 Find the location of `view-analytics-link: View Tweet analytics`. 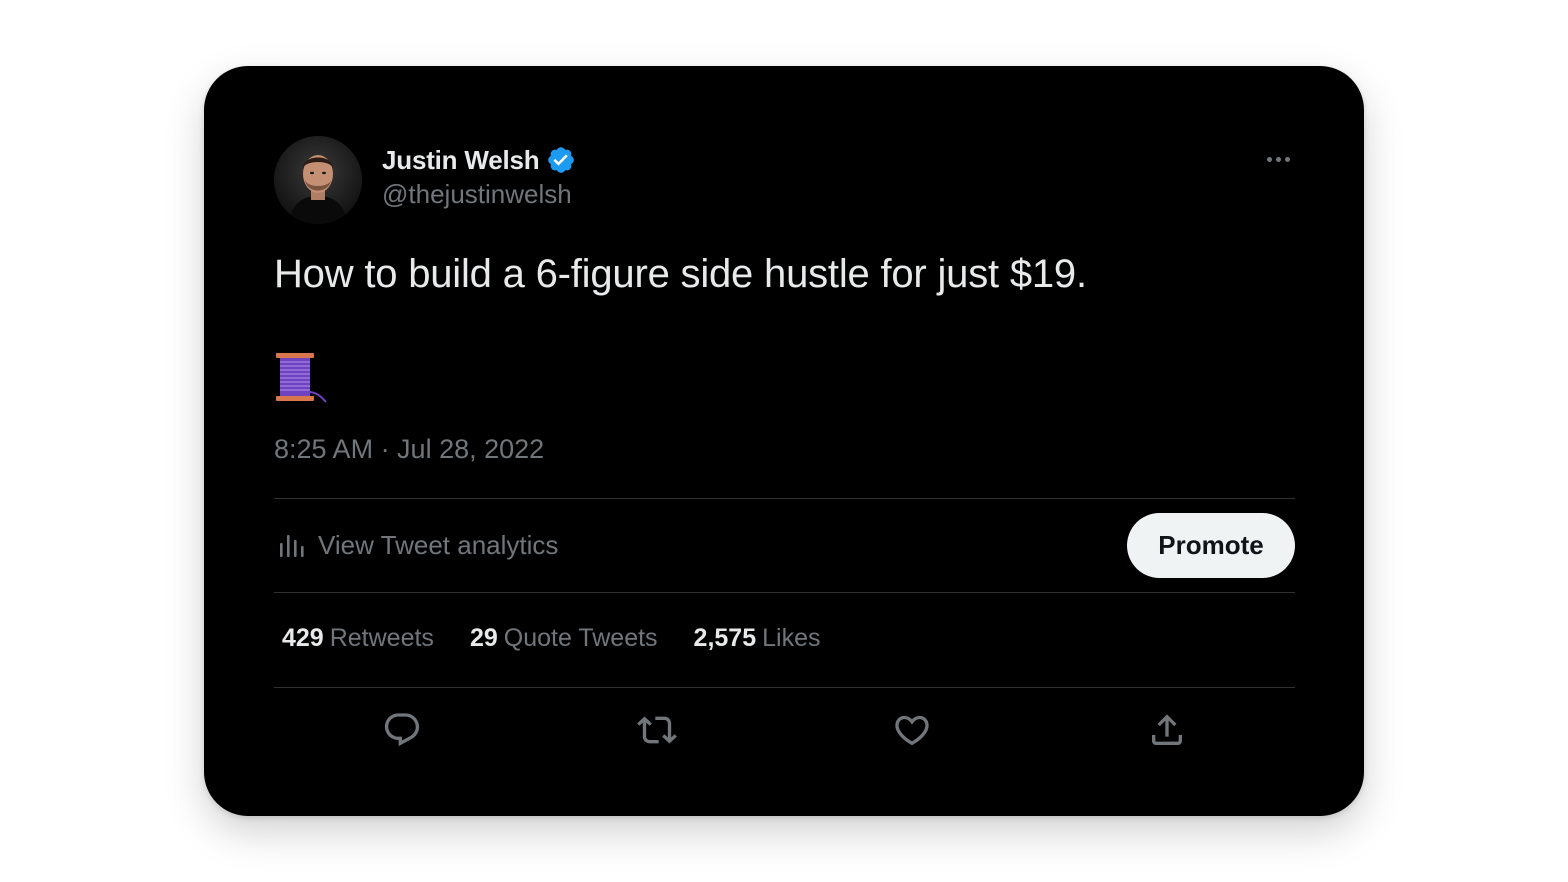

view-analytics-link: View Tweet analytics is located at coordinates (416, 545).